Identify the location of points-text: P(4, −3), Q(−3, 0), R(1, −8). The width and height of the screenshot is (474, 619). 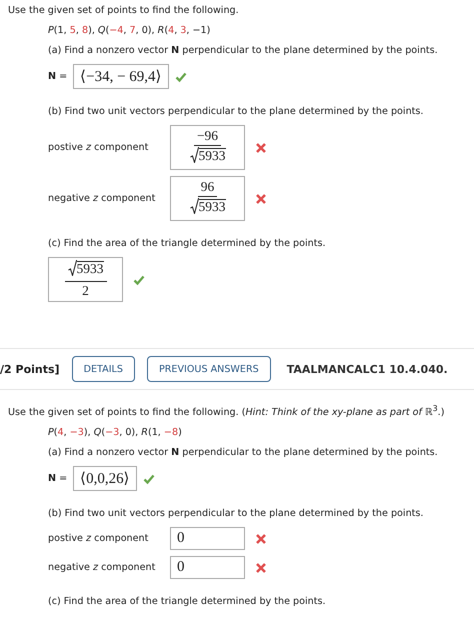
(115, 433).